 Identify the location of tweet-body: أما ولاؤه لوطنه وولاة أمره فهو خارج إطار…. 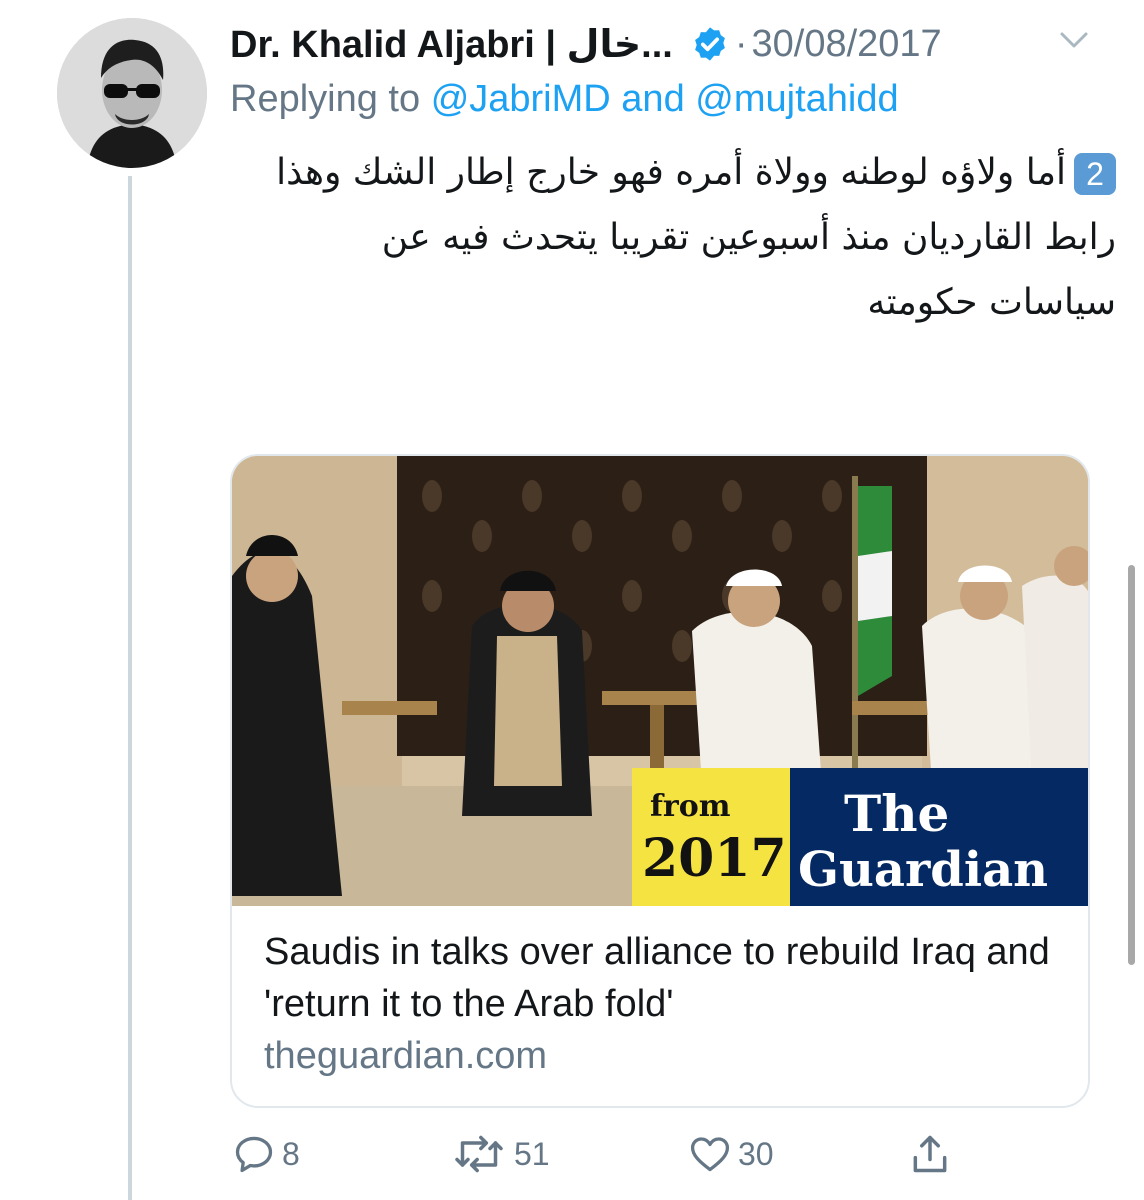
(696, 237).